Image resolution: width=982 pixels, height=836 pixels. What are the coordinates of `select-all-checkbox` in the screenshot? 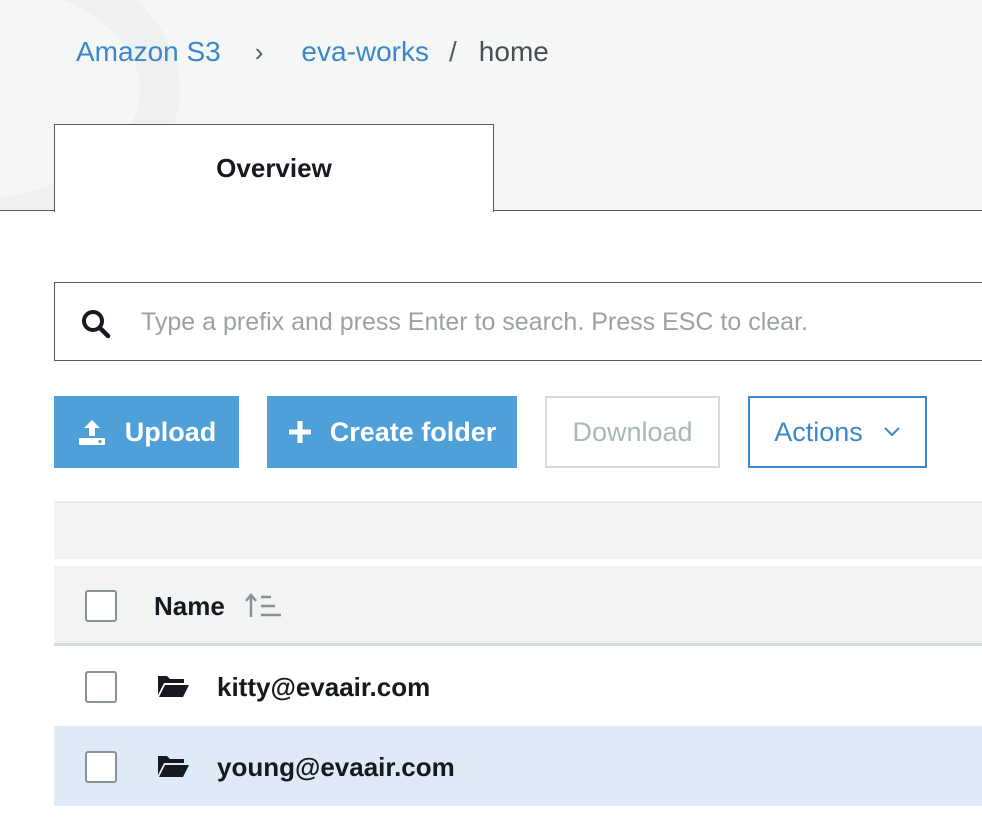 It's located at (101, 606).